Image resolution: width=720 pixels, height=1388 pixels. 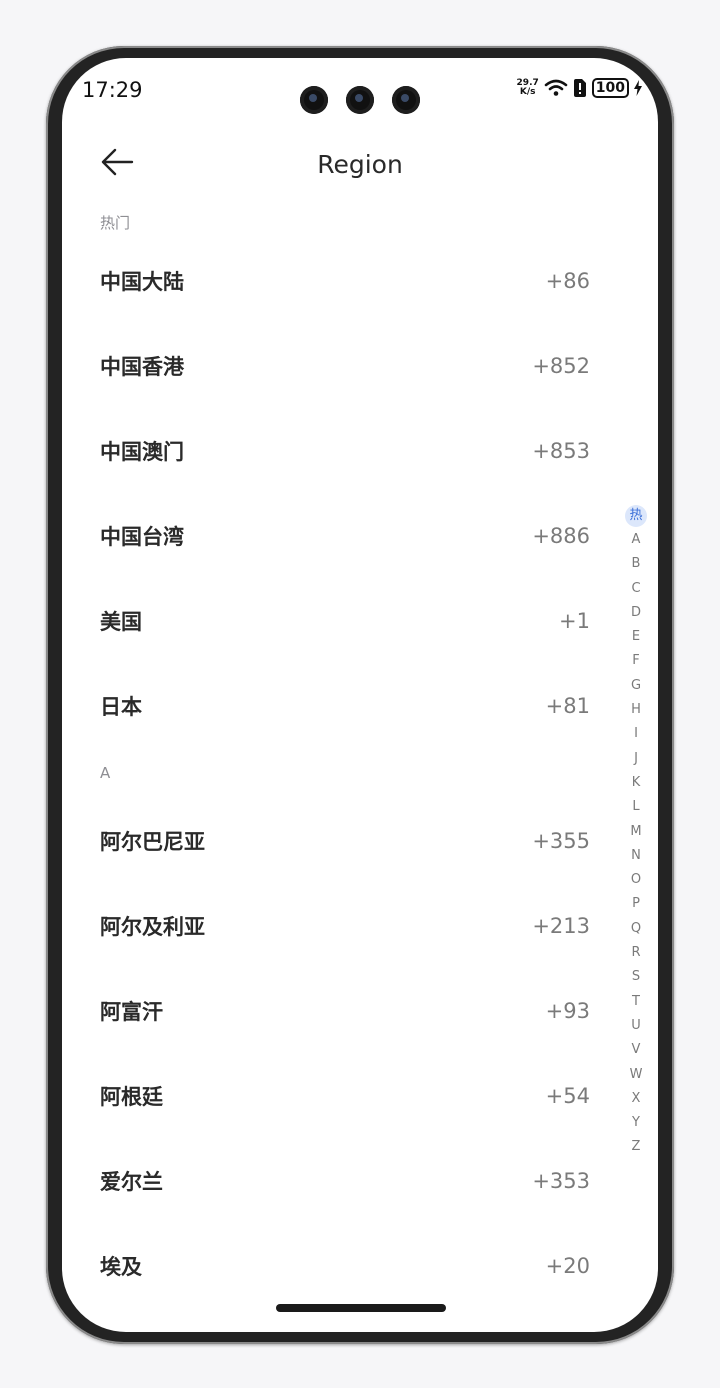 I want to click on region-row: 阿根廷 +54, so click(x=360, y=1095).